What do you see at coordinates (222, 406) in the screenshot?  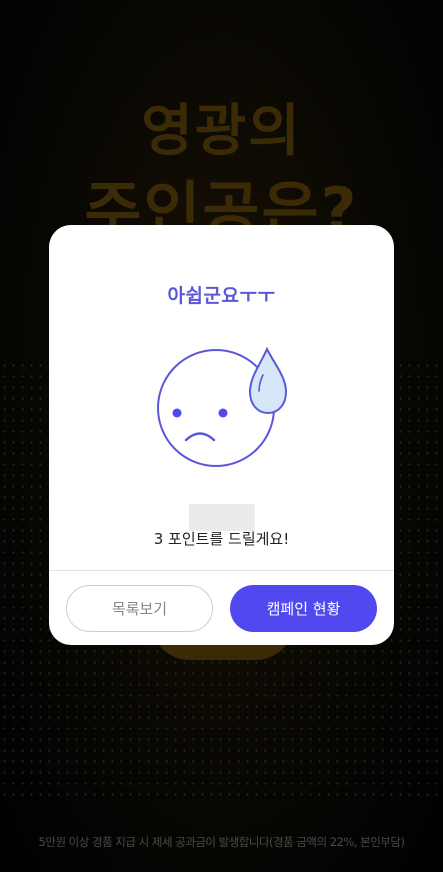 I see `sad-face-with-sweat-drop-icon` at bounding box center [222, 406].